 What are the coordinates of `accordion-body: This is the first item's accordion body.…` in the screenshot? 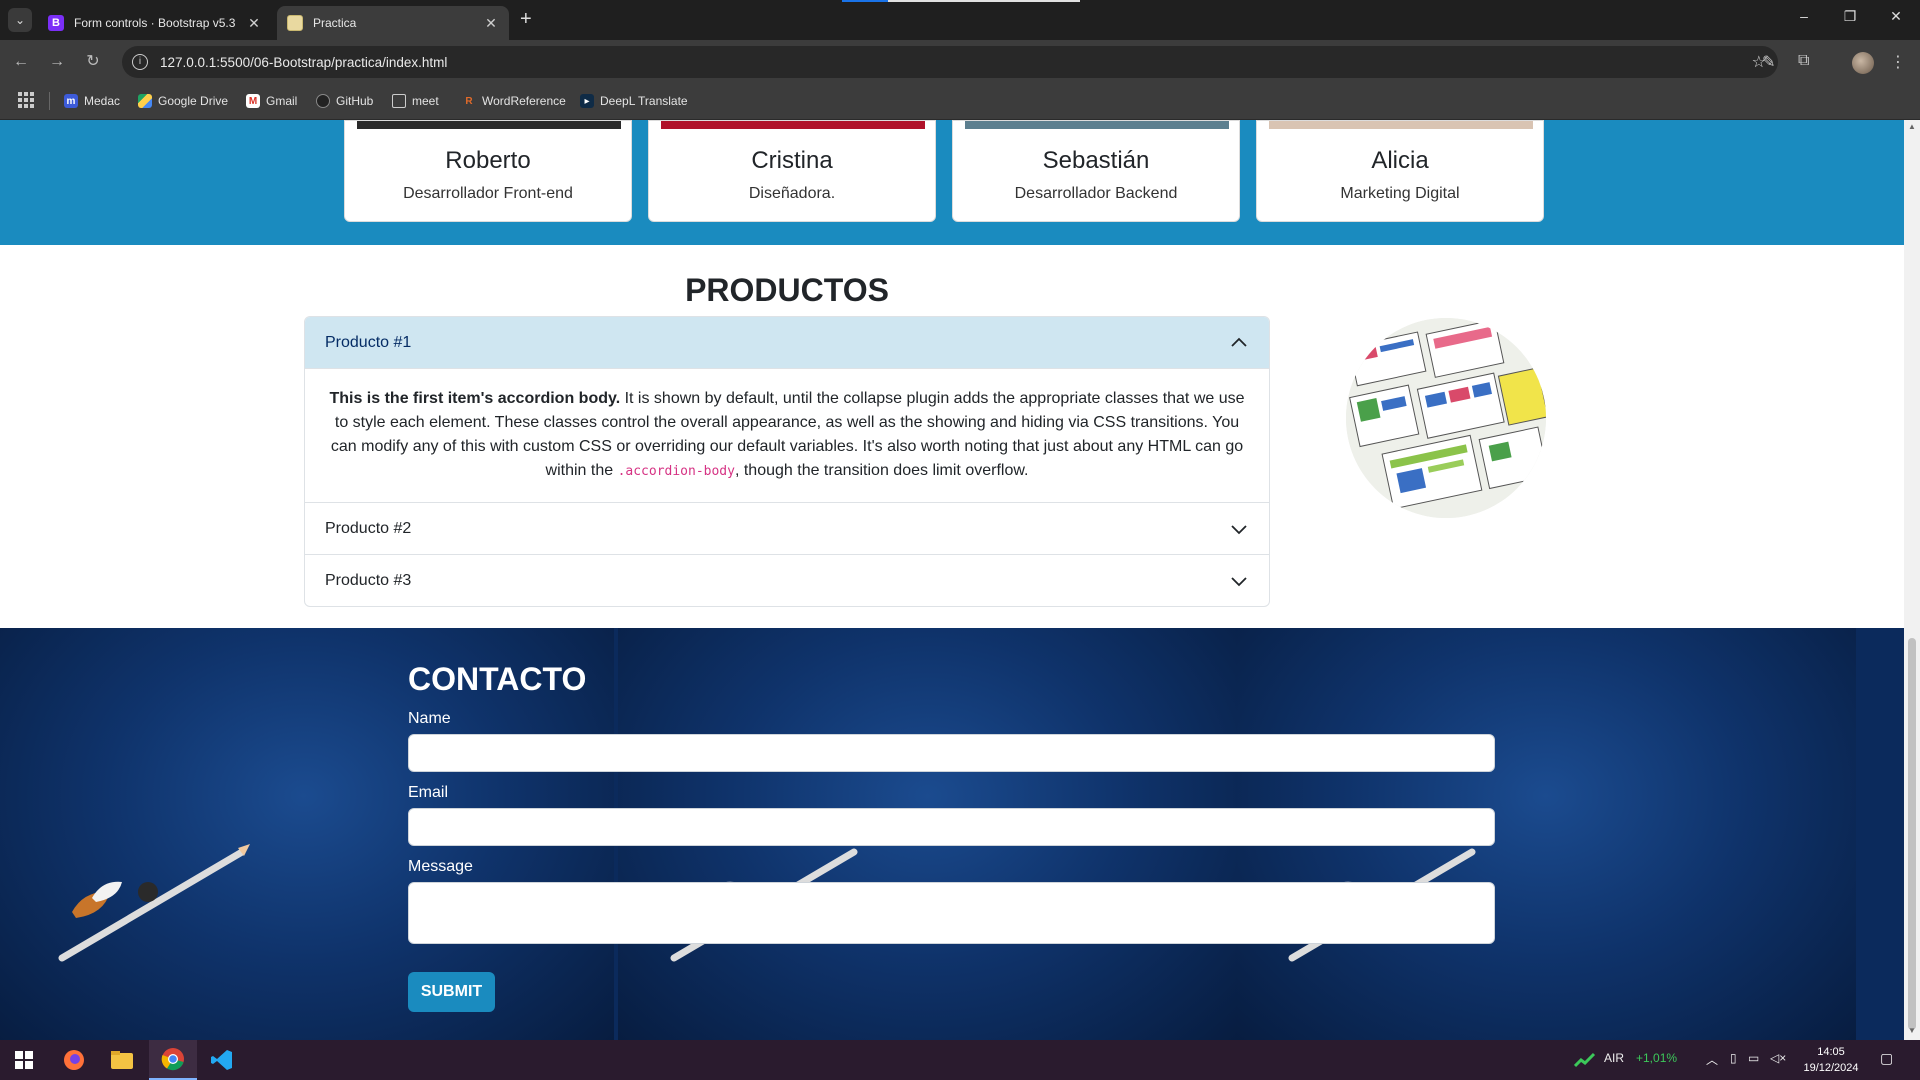 It's located at (787, 435).